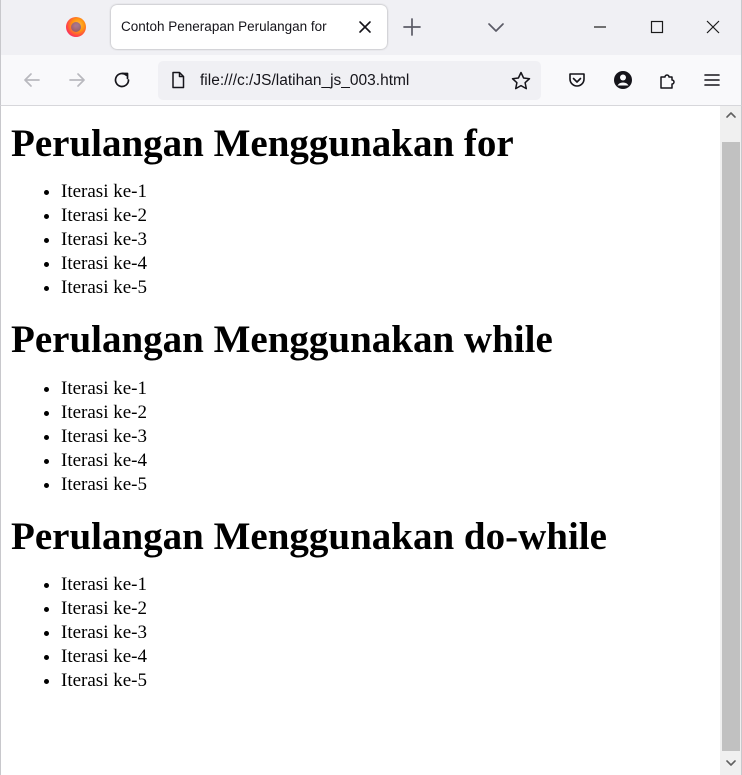  What do you see at coordinates (76, 27) in the screenshot?
I see `firefox-logo-icon` at bounding box center [76, 27].